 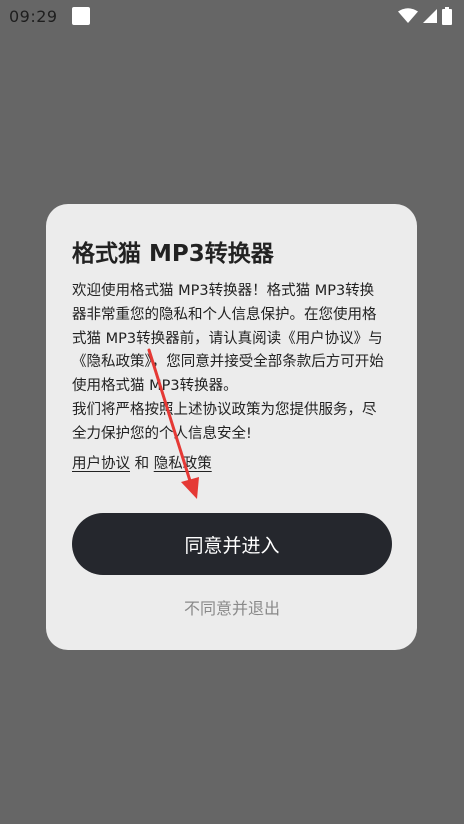 I want to click on status-right, so click(x=425, y=16).